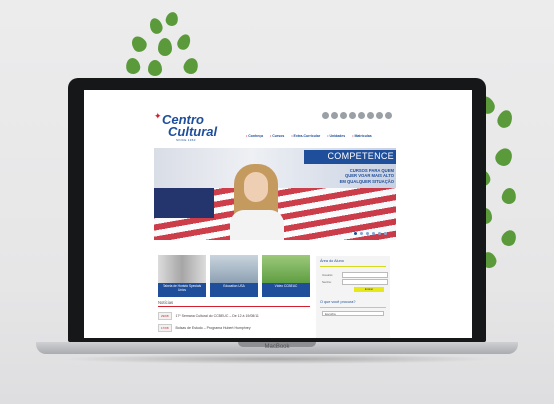  What do you see at coordinates (334, 115) in the screenshot?
I see `twitter-icon` at bounding box center [334, 115].